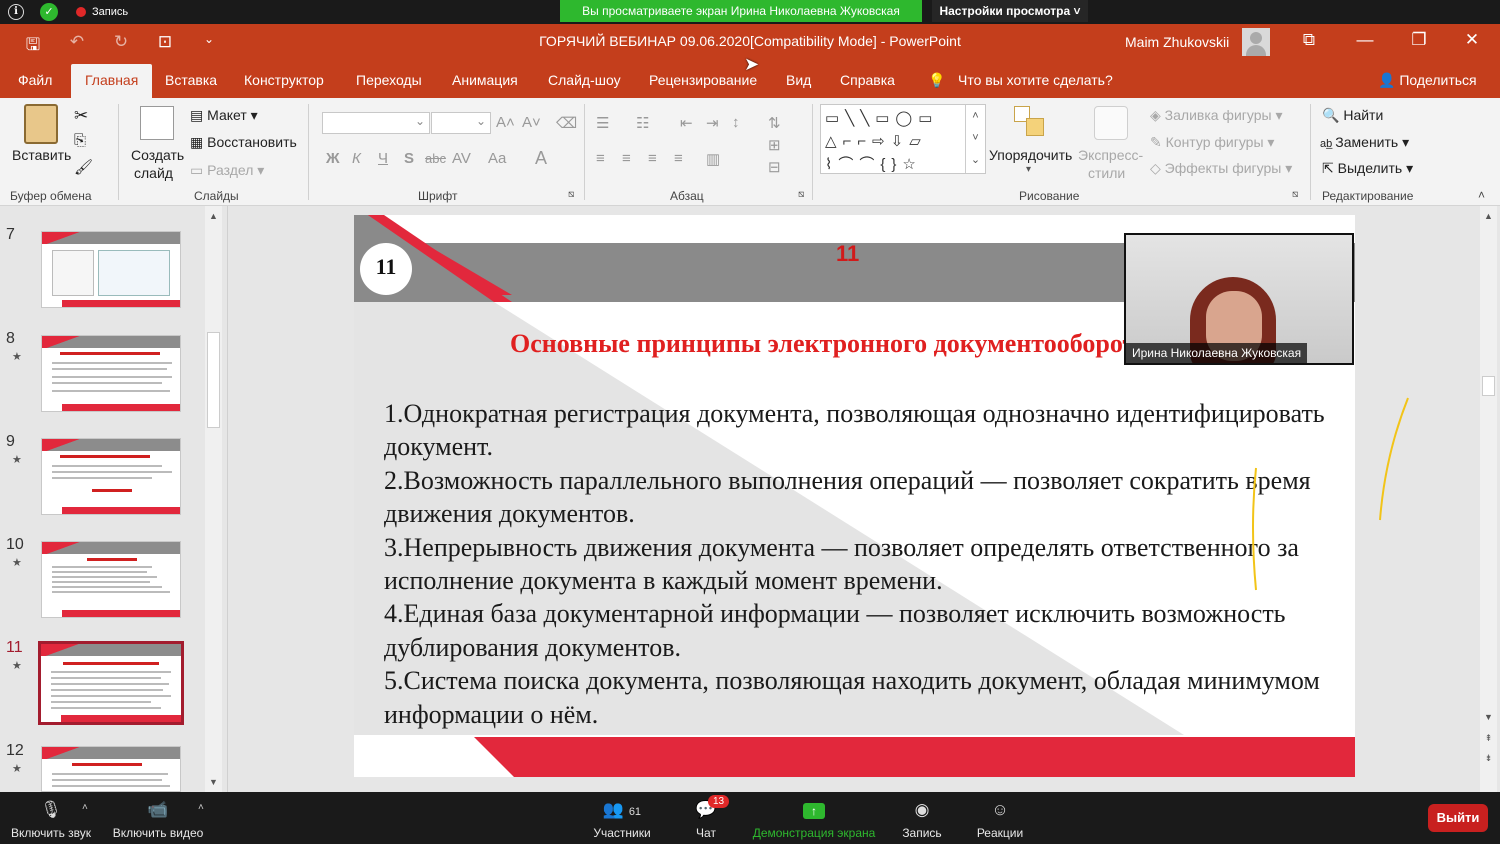  Describe the element at coordinates (571, 194) in the screenshot. I see `font-dialog-launcher-icon: ⧅` at that location.